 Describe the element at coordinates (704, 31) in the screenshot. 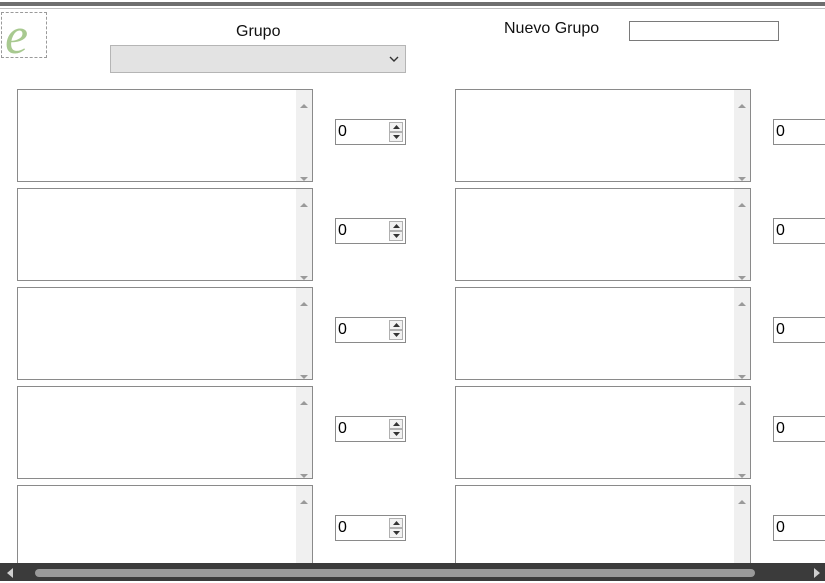

I see `nuevo-grupo-input` at that location.